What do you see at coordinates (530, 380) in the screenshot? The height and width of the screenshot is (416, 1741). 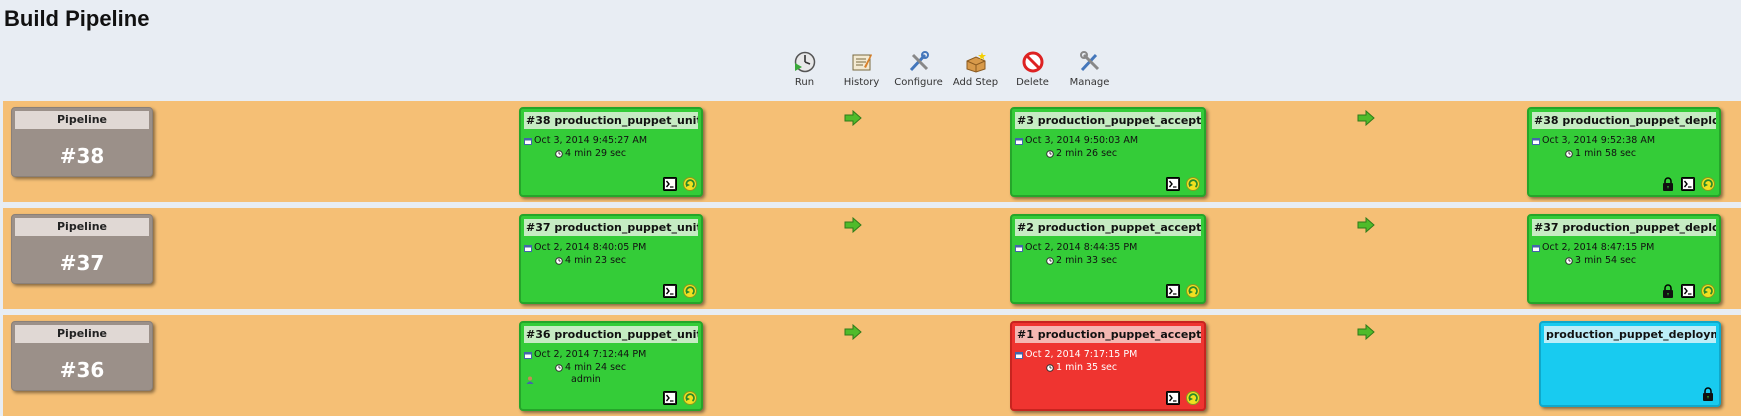 I see `user-icon` at bounding box center [530, 380].